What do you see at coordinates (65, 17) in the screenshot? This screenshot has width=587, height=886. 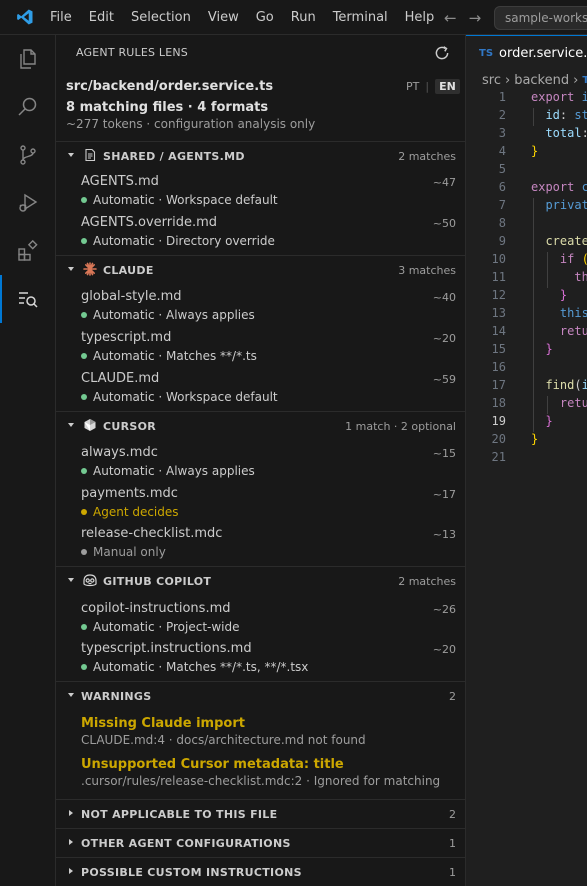 I see `menu-file: File` at bounding box center [65, 17].